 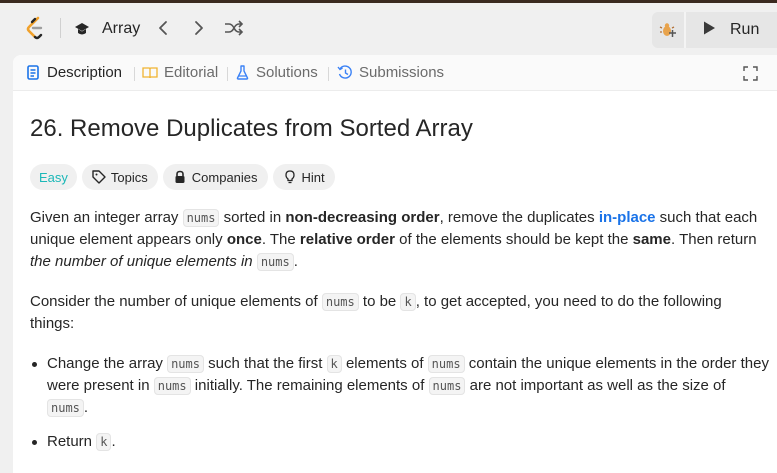 What do you see at coordinates (244, 239) in the screenshot?
I see `bold-text: once` at bounding box center [244, 239].